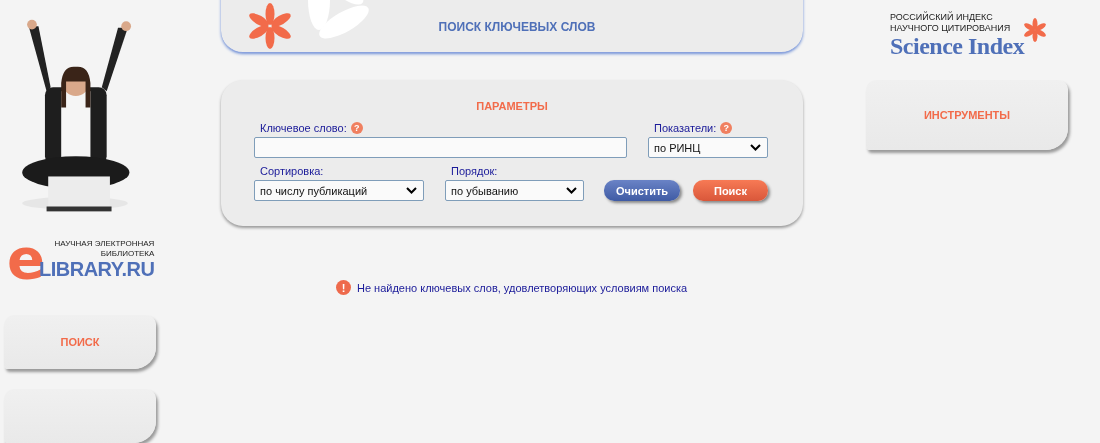  I want to click on asterisk-icon, so click(1035, 30).